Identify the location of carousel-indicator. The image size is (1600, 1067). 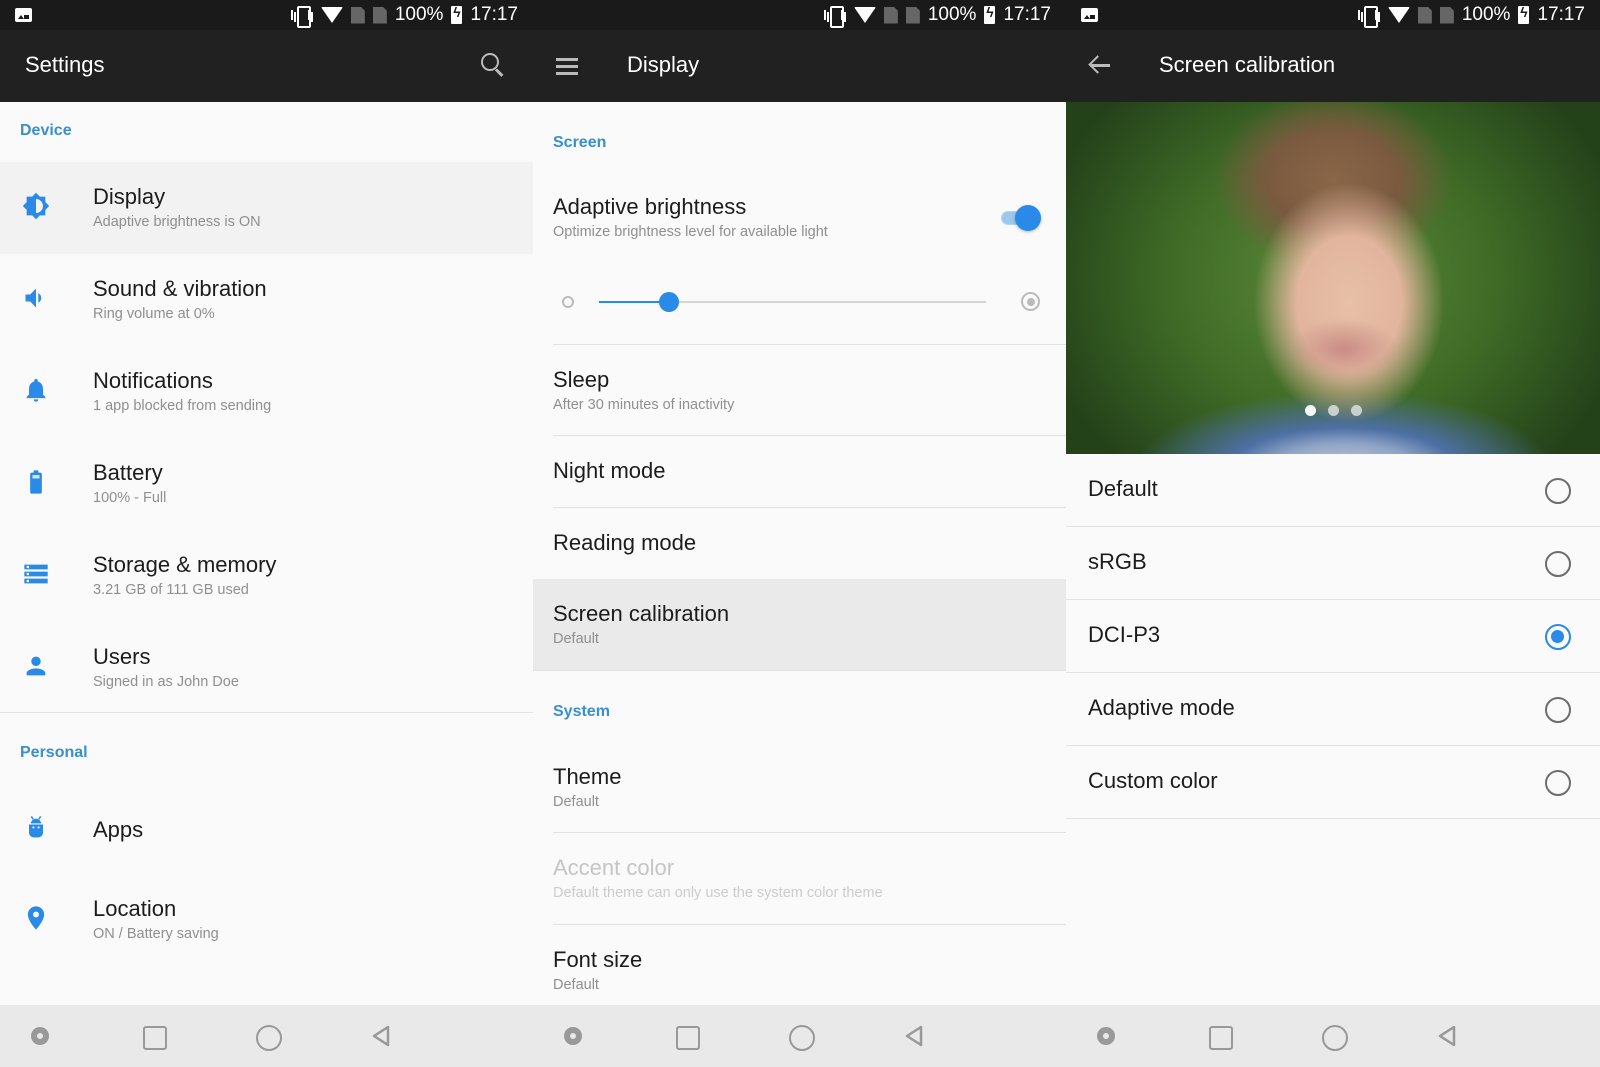
(1333, 410).